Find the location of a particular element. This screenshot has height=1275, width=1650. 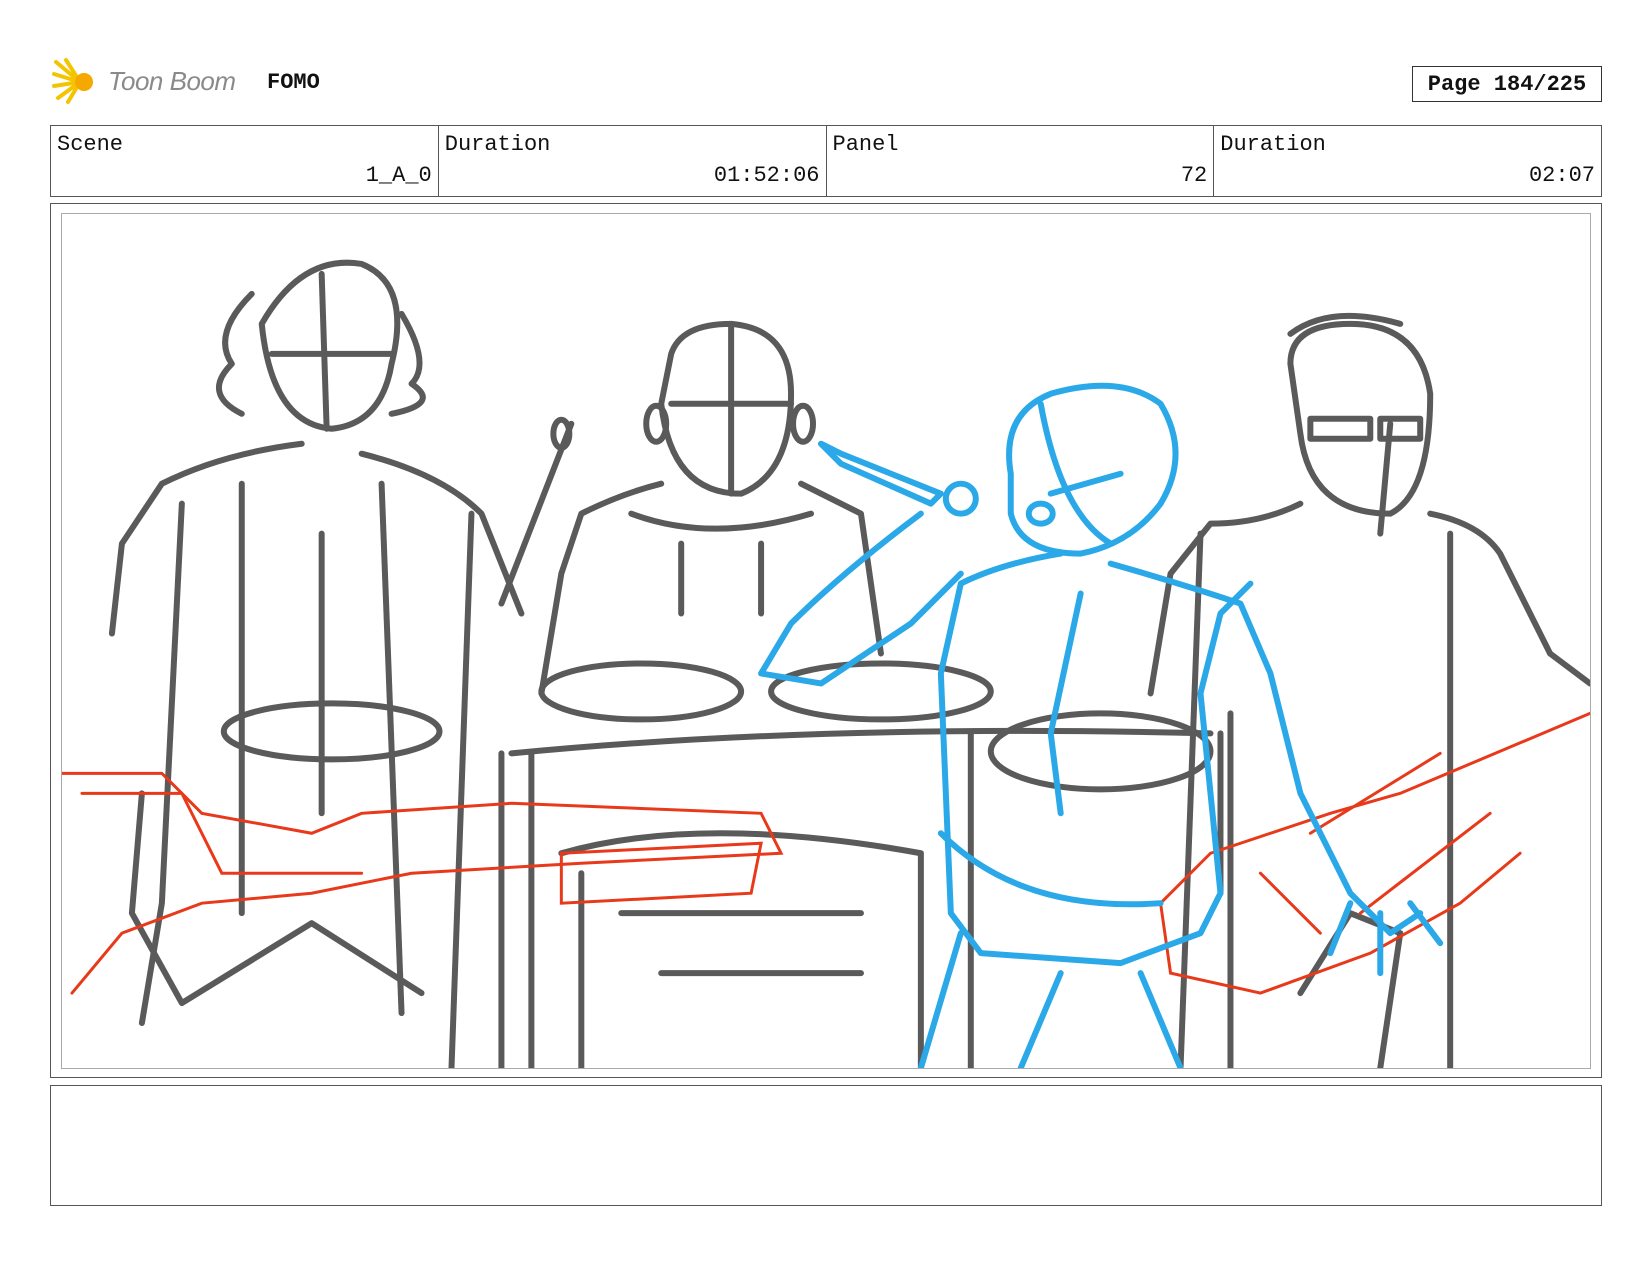

scene-label: Scene is located at coordinates (90, 144).